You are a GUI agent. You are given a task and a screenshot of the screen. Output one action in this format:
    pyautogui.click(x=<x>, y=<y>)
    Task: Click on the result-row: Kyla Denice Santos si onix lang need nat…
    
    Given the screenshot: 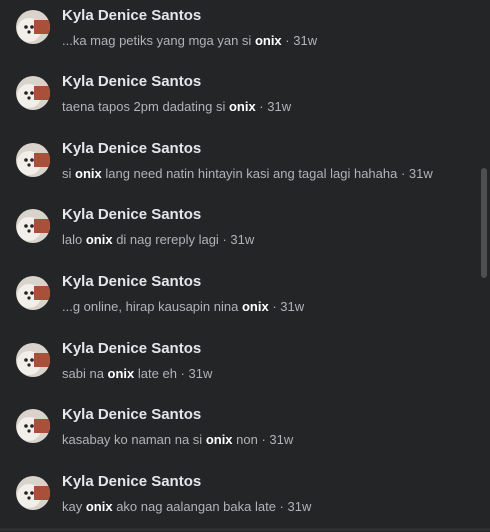 What is the action you would take?
    pyautogui.click(x=239, y=166)
    